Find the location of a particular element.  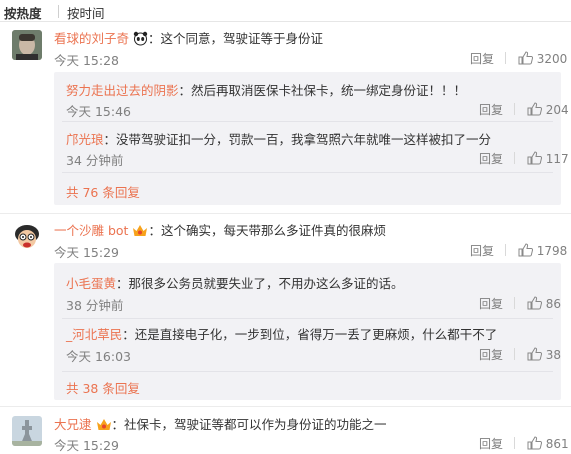

comment-author: 一个沙雕 bot is located at coordinates (91, 230).